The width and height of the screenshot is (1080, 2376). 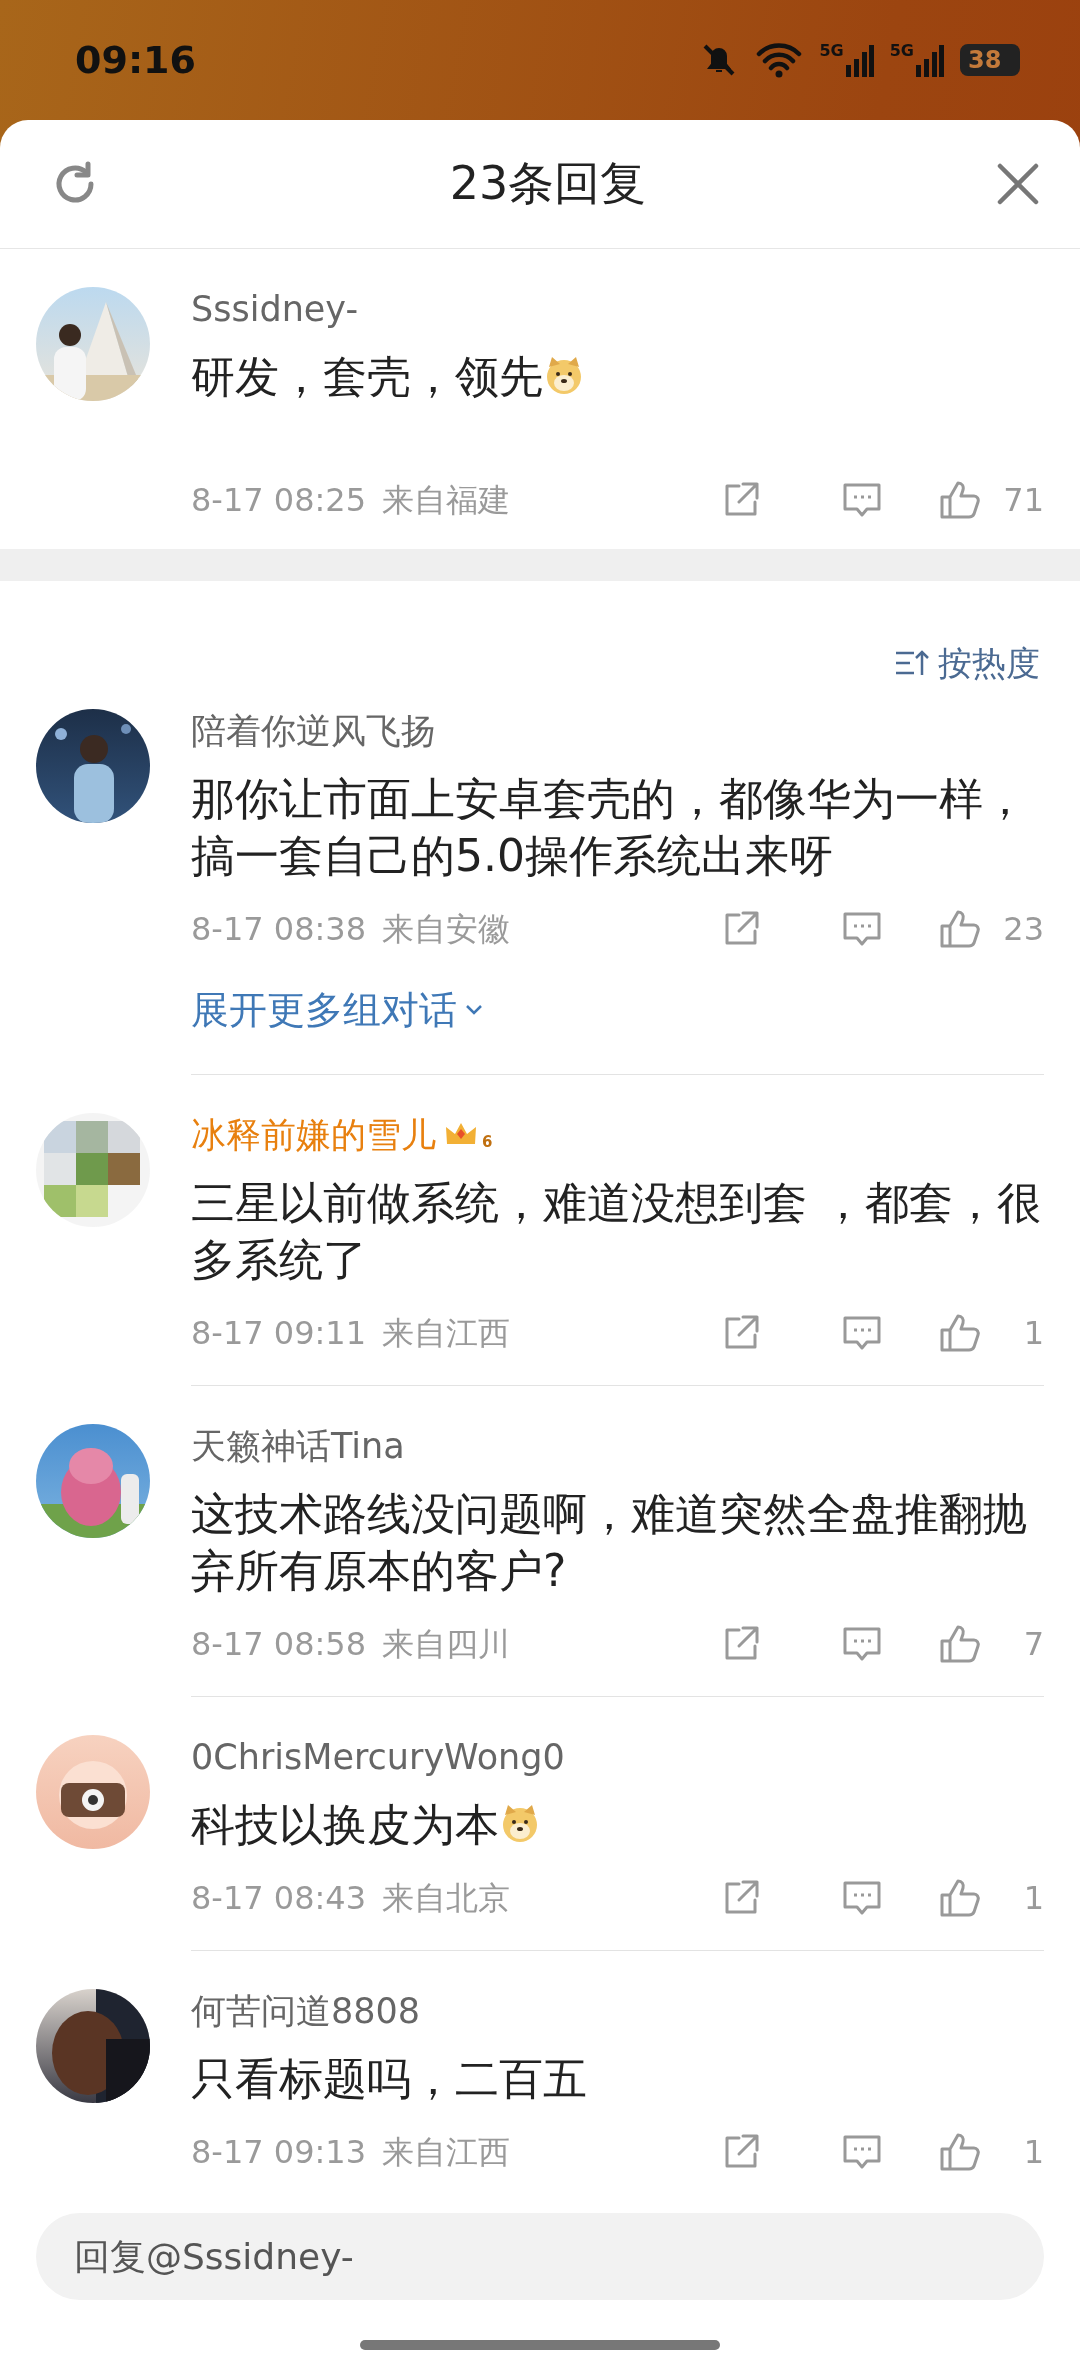 I want to click on comment-text: 三星以前做系统，难道没想到套 ，都套，很多系统了, so click(x=616, y=1231).